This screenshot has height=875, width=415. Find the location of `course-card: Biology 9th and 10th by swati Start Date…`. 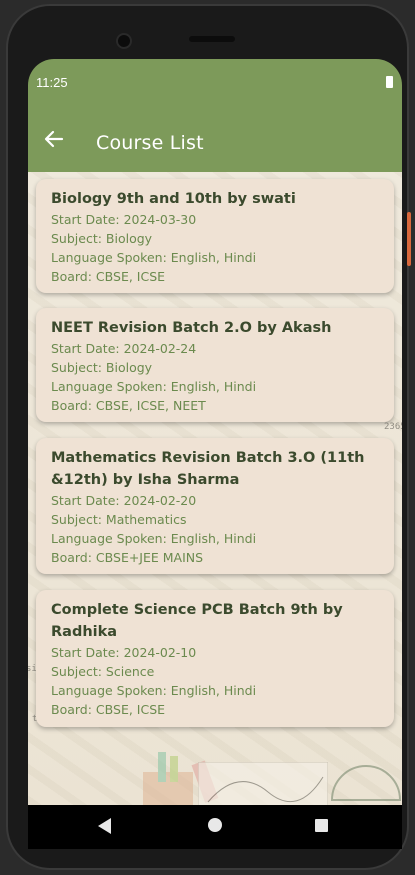

course-card: Biology 9th and 10th by swati Start Date… is located at coordinates (215, 236).